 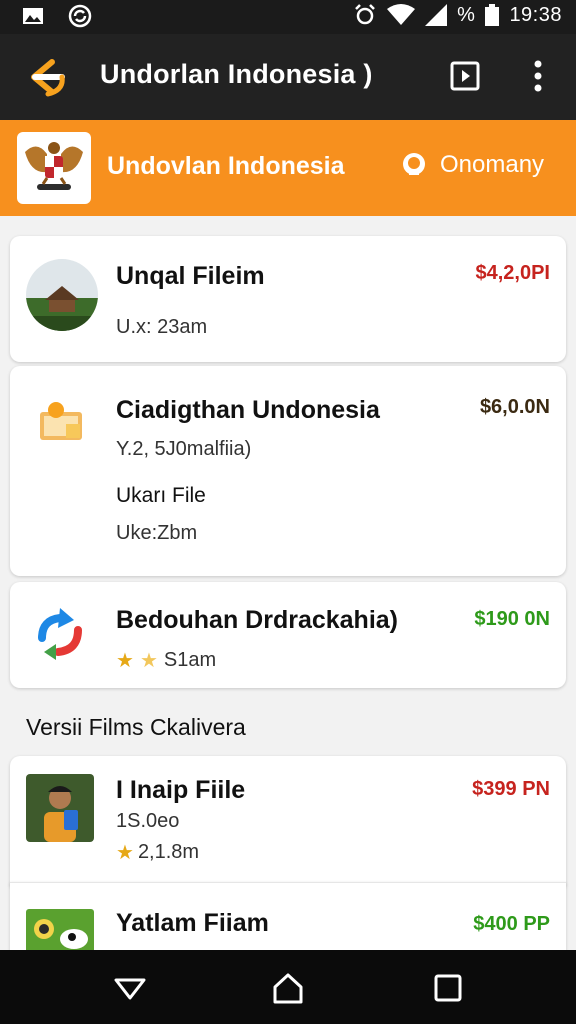 I want to click on play-box-icon, so click(x=465, y=76).